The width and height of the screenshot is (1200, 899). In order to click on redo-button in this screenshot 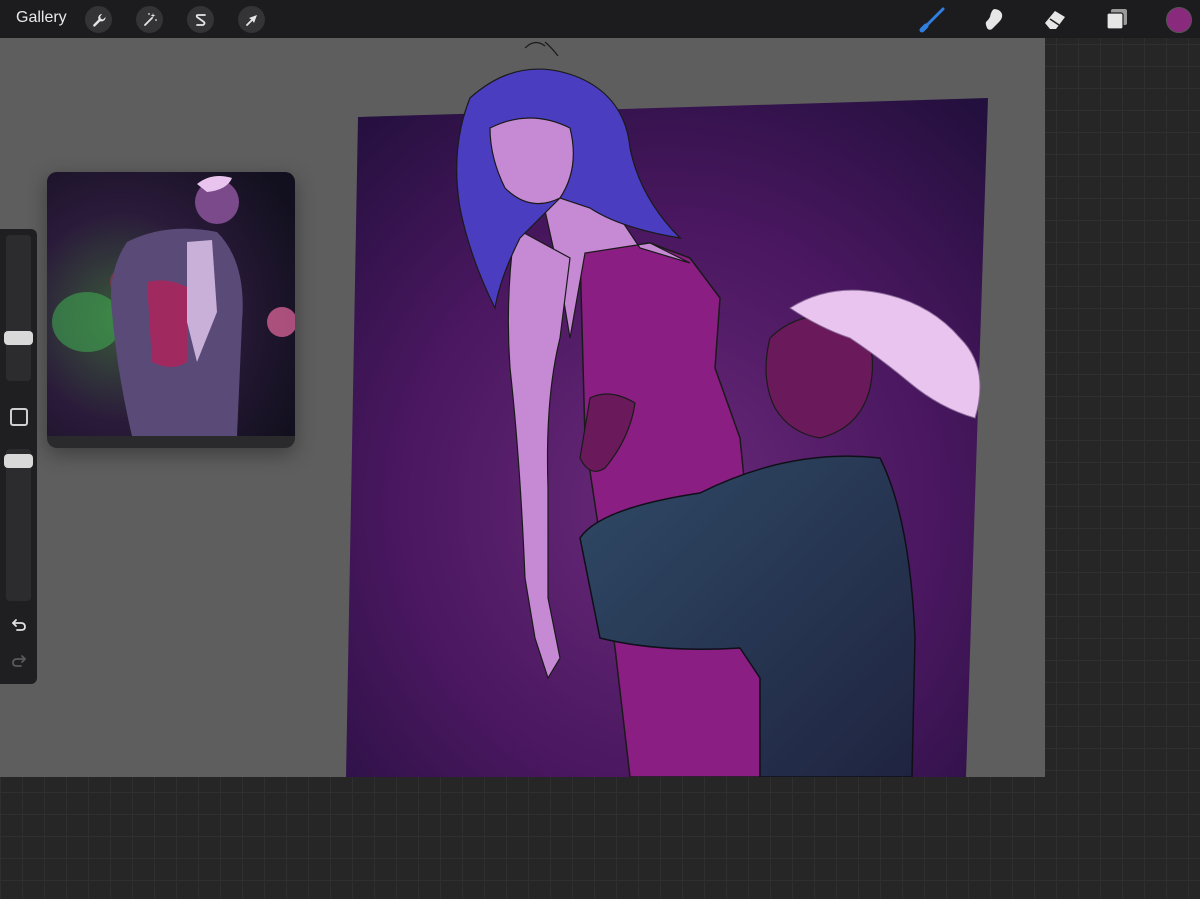, I will do `click(19, 661)`.